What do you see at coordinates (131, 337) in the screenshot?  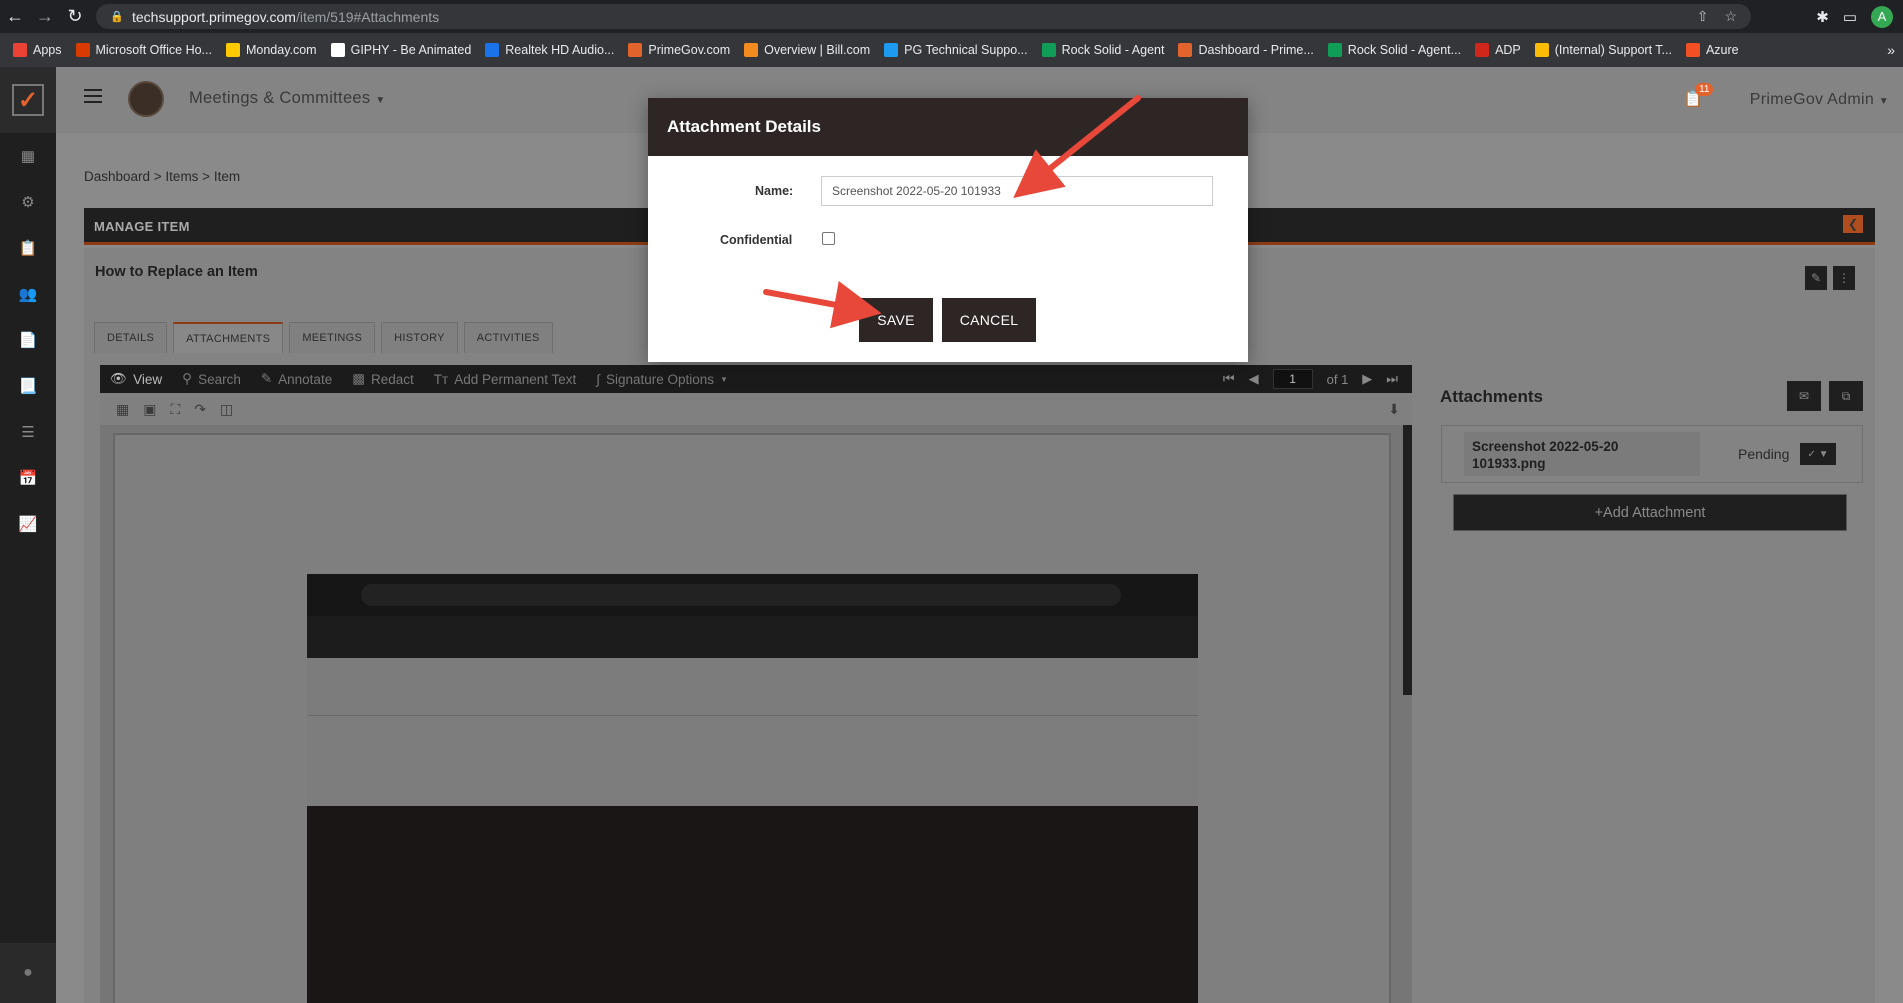 I see `tab-details: DETAILS` at bounding box center [131, 337].